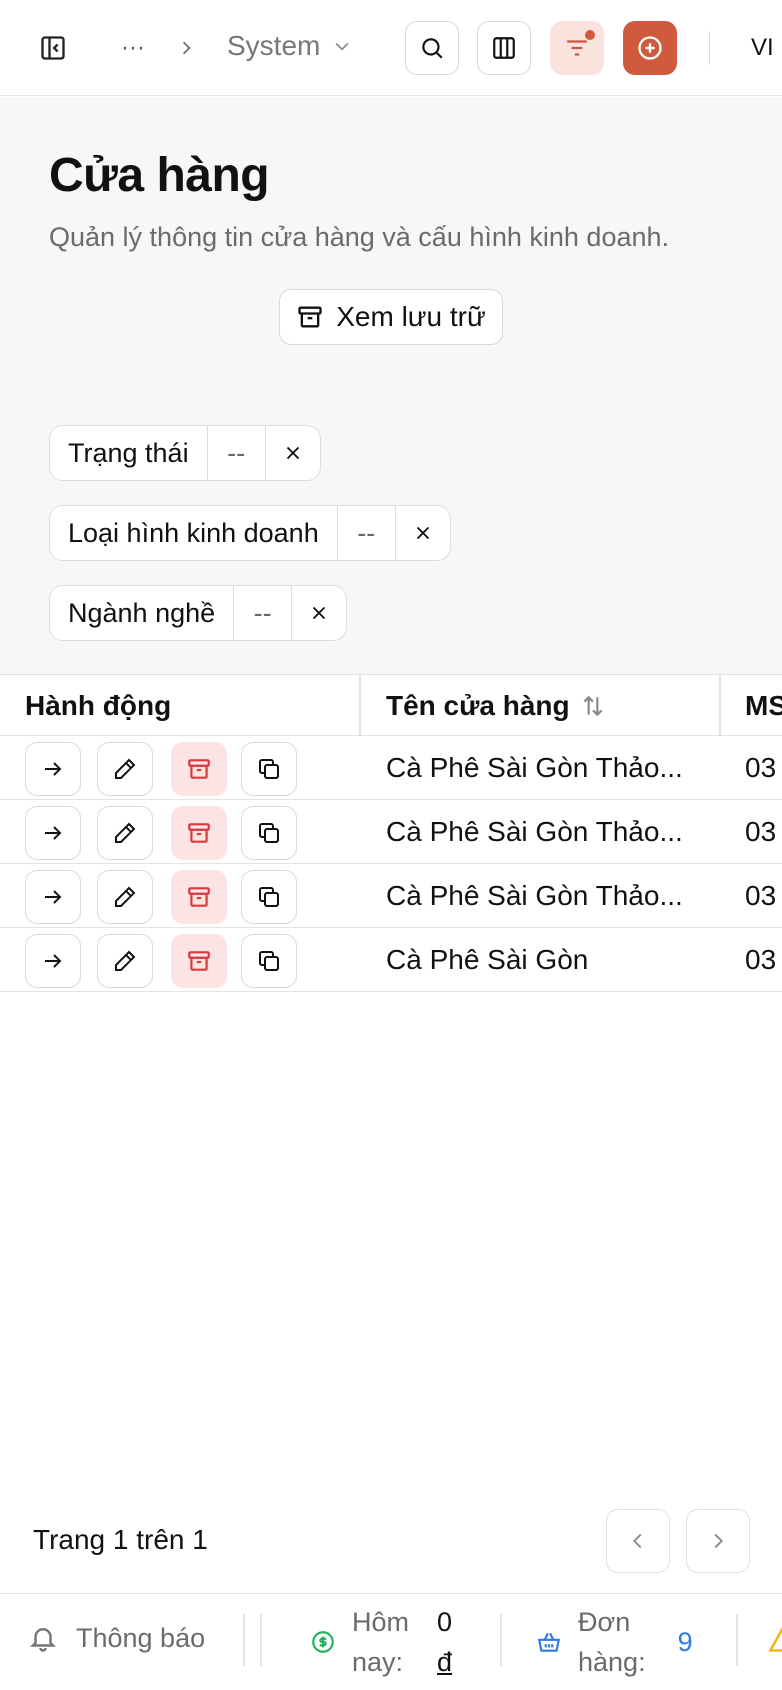 This screenshot has height=1690, width=782. I want to click on filter-business-type-label: Loại hình kinh doanh, so click(194, 533).